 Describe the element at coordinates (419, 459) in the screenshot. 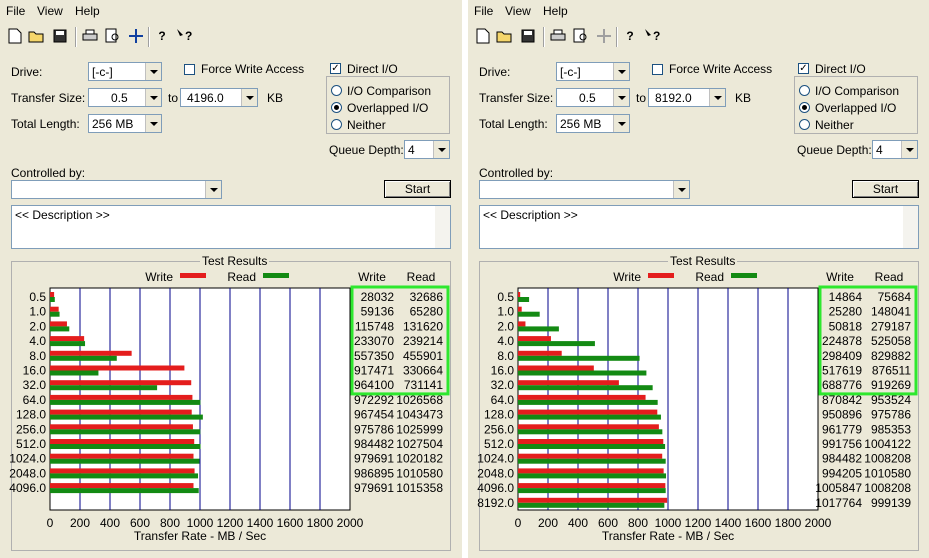

I see `read-value: 1020182` at that location.